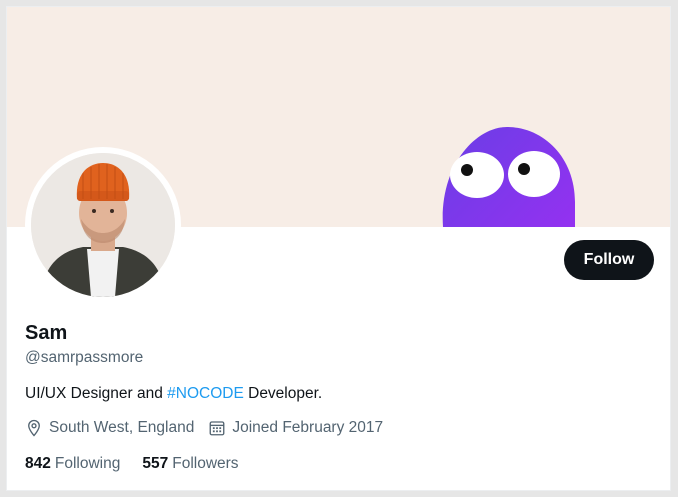 The height and width of the screenshot is (497, 678). I want to click on bio-text-prefix: UI/UX Designer and, so click(96, 393).